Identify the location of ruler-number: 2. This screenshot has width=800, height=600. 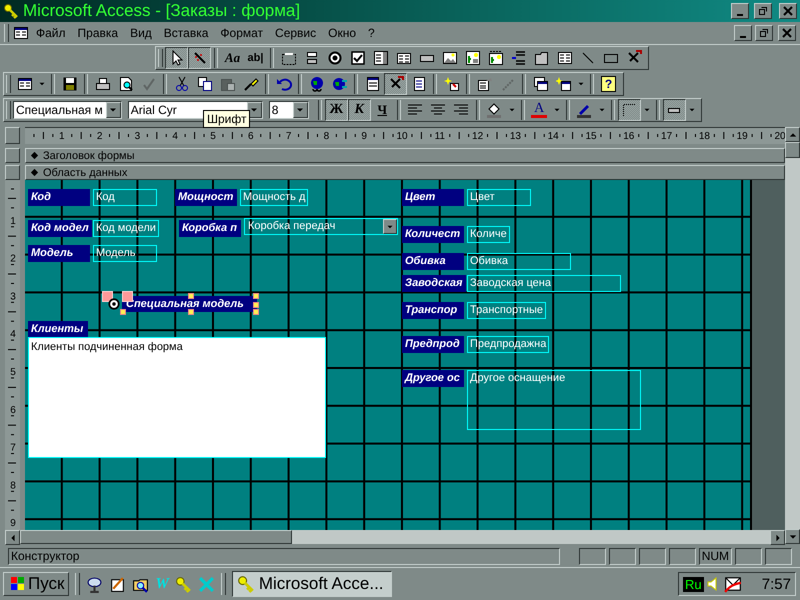
(99, 136).